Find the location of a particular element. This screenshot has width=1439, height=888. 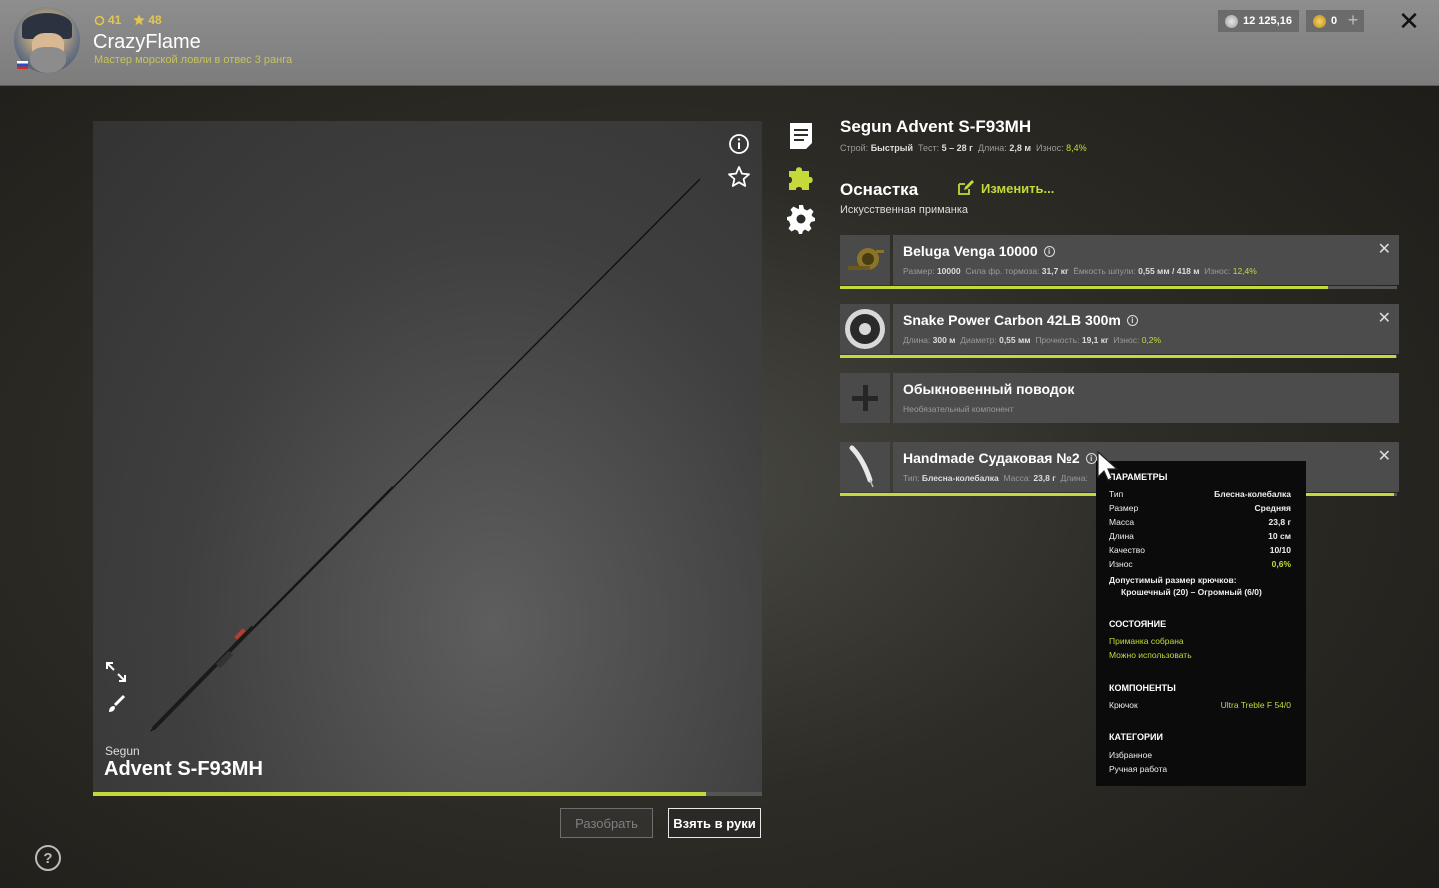

reel-name: Beluga Venga 10000 is located at coordinates (970, 251).